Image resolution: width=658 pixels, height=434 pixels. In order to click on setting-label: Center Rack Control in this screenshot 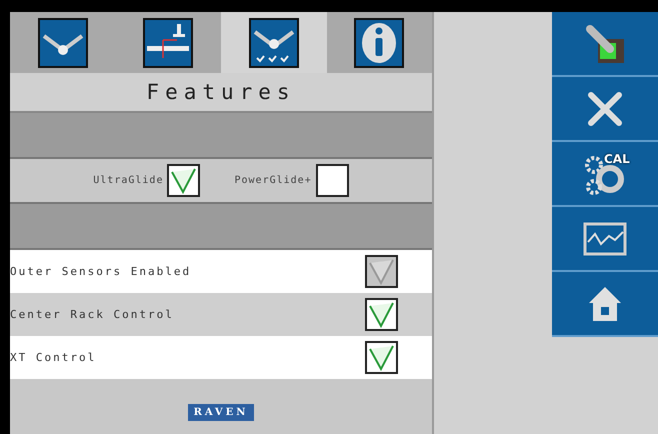, I will do `click(92, 314)`.